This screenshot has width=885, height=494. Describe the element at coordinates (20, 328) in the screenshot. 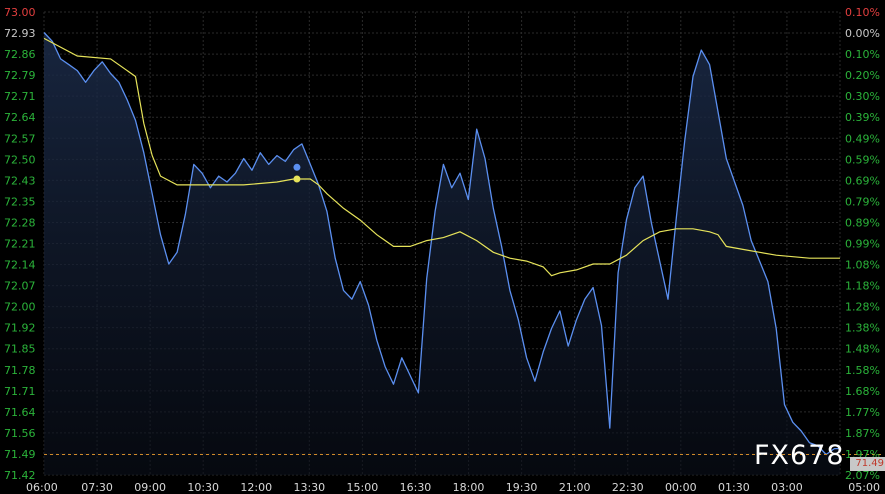

I see `y-tick-label: 71.92` at that location.